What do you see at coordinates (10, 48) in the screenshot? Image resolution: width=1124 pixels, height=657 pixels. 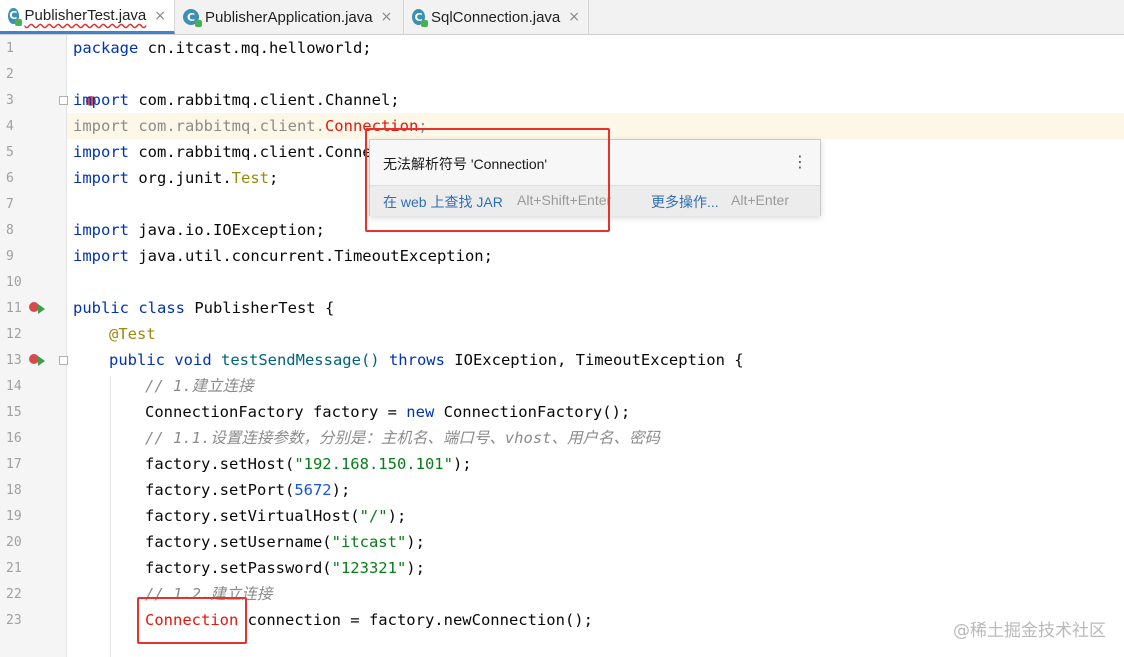 I see `line-number: 1` at bounding box center [10, 48].